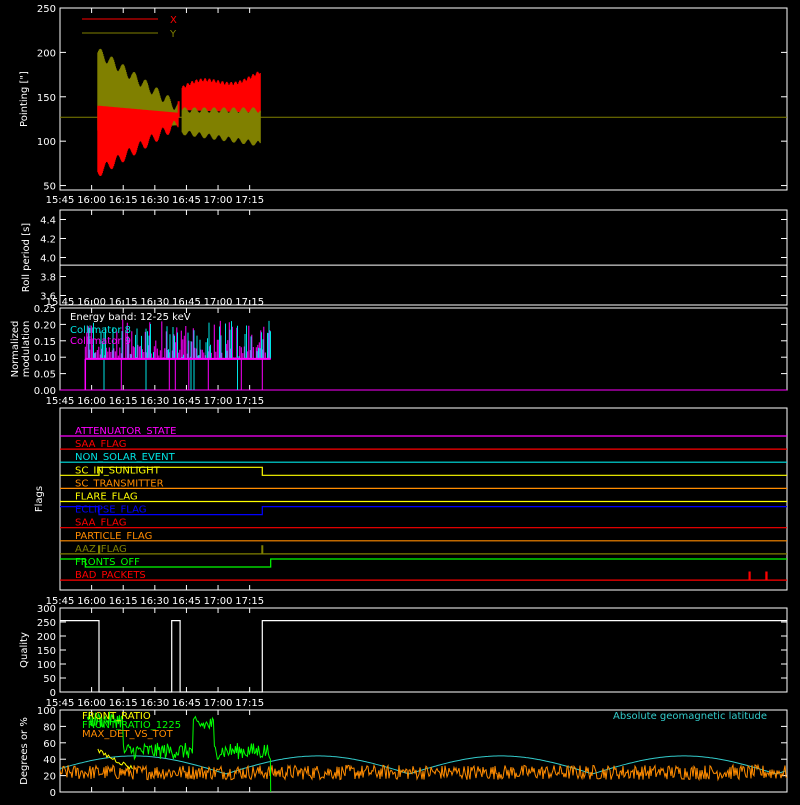  Describe the element at coordinates (154, 601) in the screenshot. I see `flags-time-label: 16:30` at that location.